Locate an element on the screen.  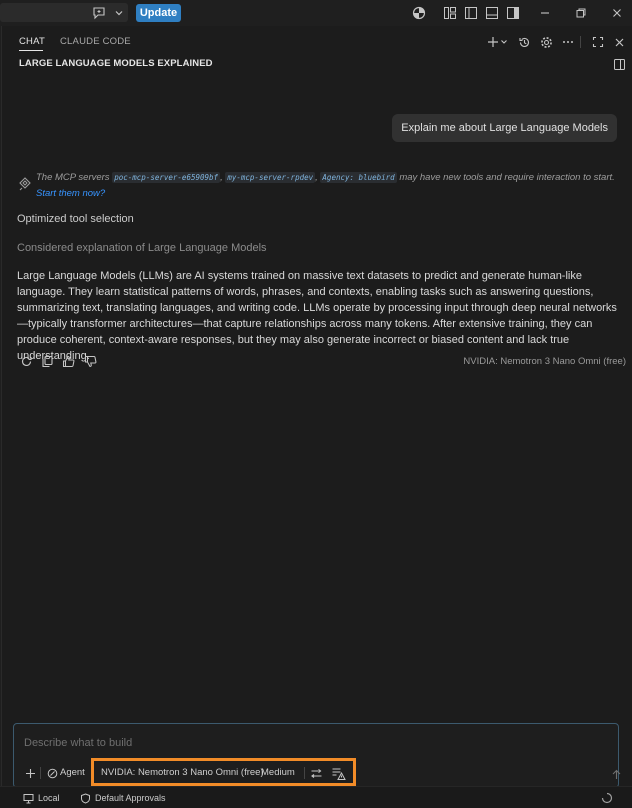
send-icon is located at coordinates (616, 774).